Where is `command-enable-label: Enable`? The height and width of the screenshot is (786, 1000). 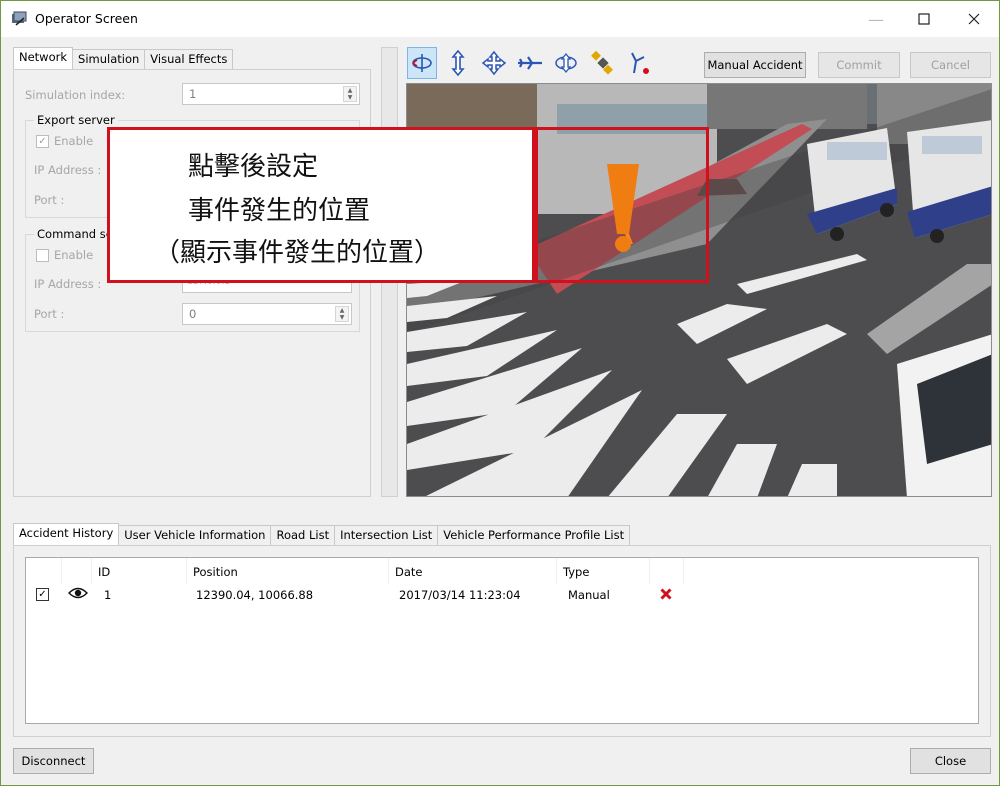
command-enable-label: Enable is located at coordinates (74, 255).